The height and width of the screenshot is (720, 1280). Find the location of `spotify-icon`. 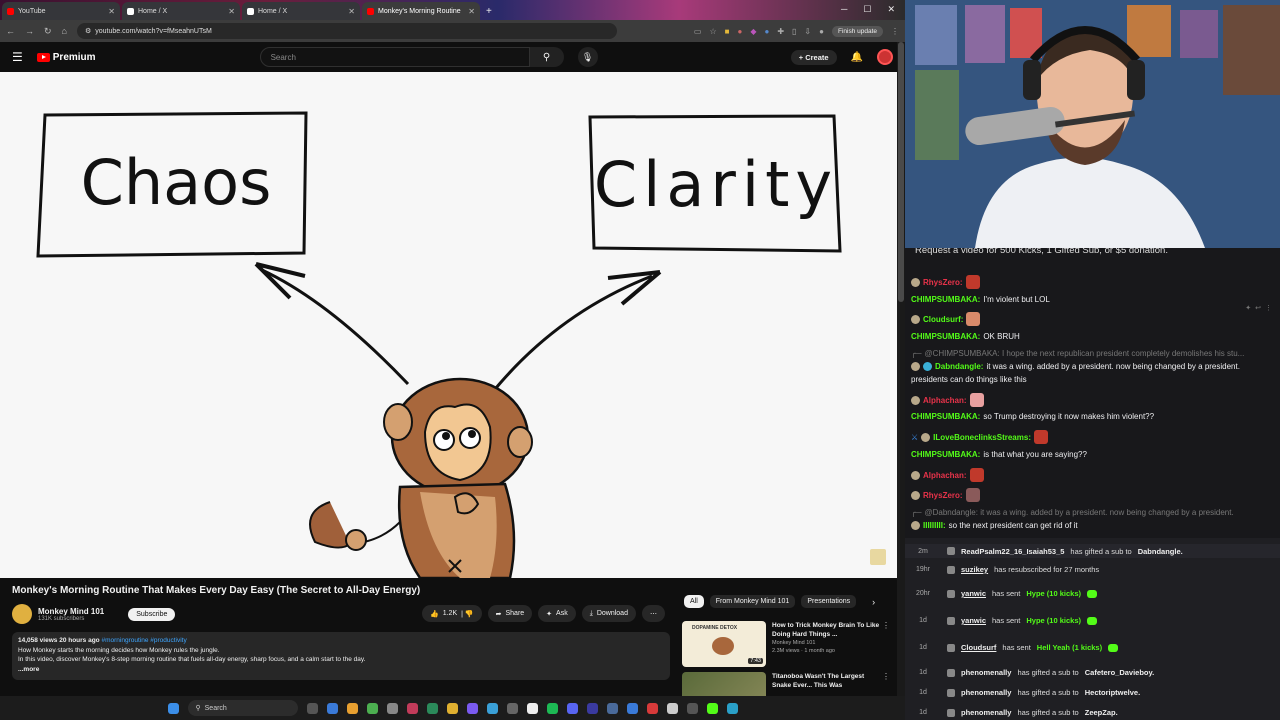

spotify-icon is located at coordinates (552, 708).